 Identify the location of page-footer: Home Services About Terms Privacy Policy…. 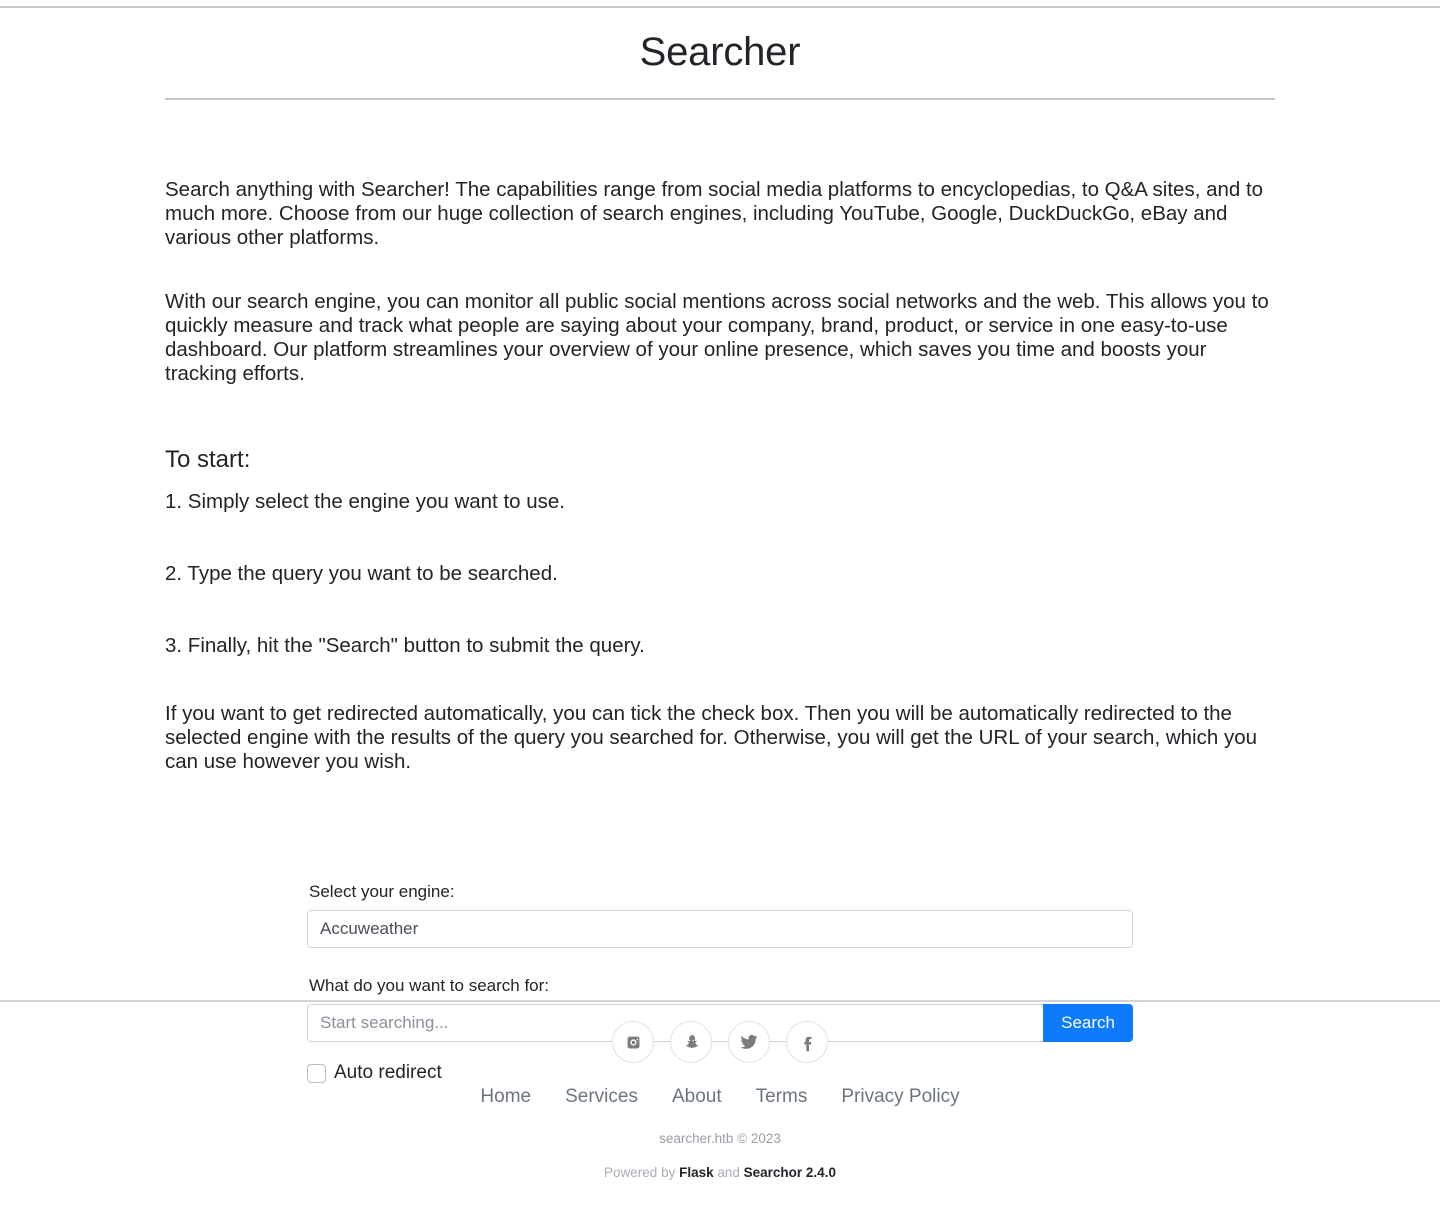
(720, 1091).